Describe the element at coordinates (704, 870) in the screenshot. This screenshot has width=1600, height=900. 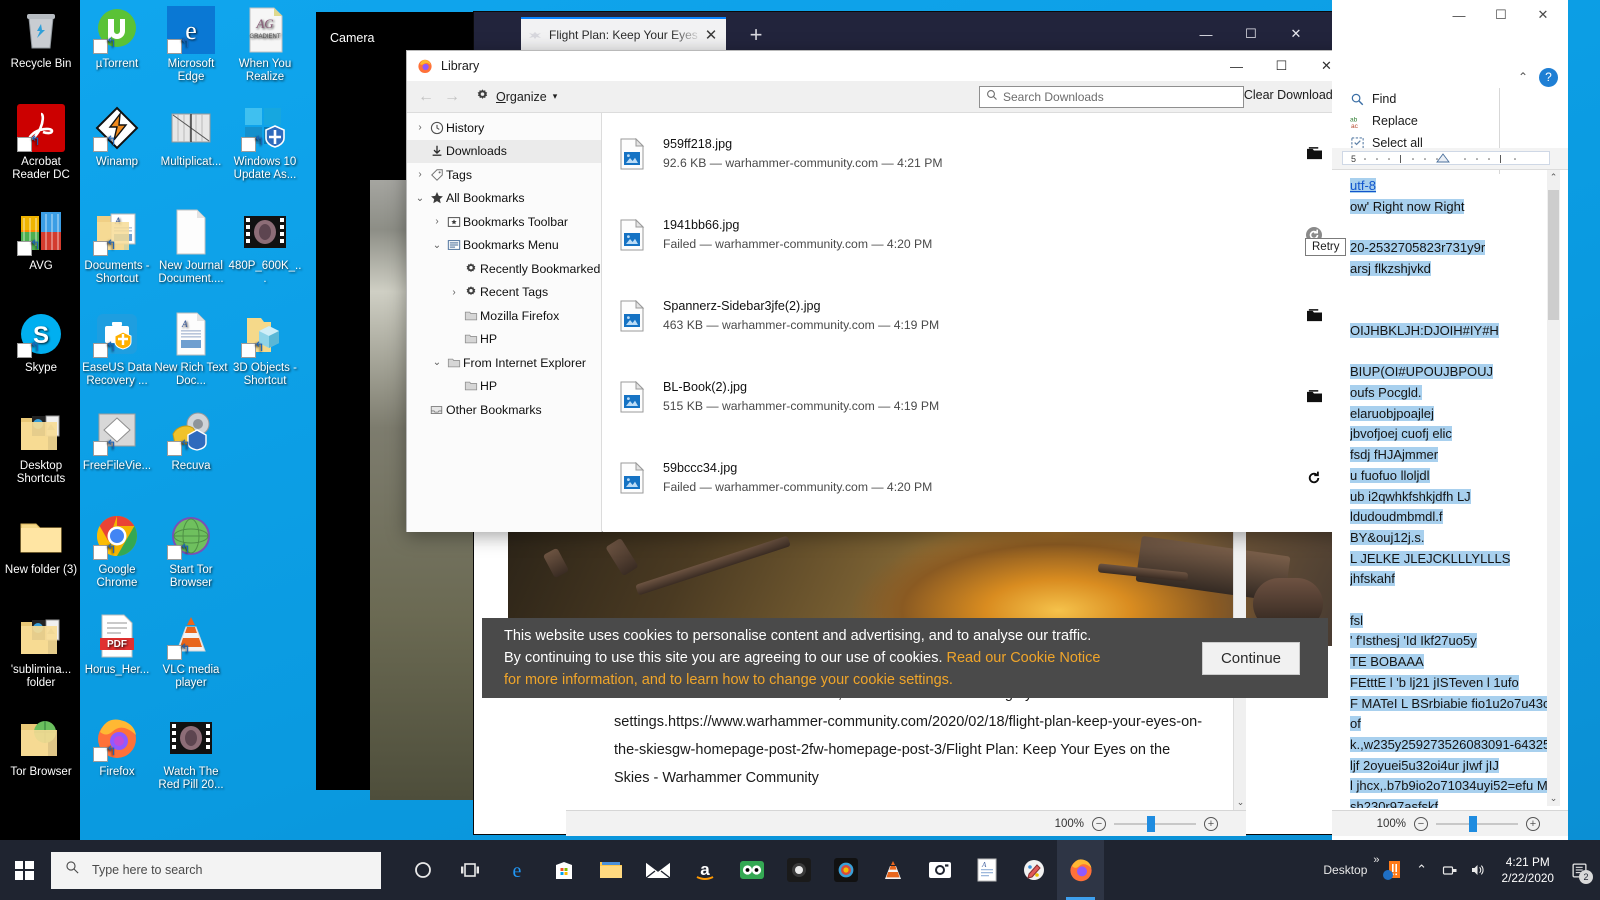
I see `taskbar-amazon-icon: a` at that location.